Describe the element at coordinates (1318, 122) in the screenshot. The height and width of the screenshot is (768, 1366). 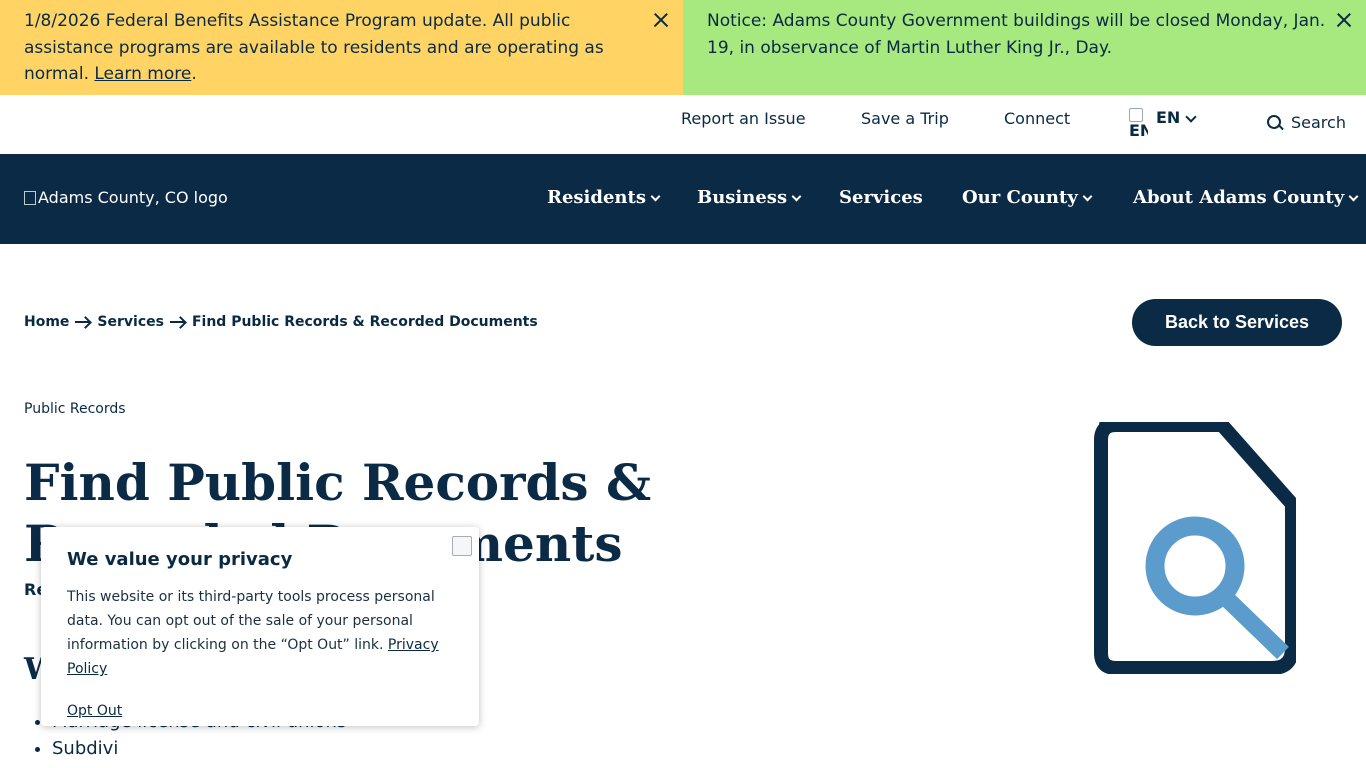
I see `search-label: Search` at that location.